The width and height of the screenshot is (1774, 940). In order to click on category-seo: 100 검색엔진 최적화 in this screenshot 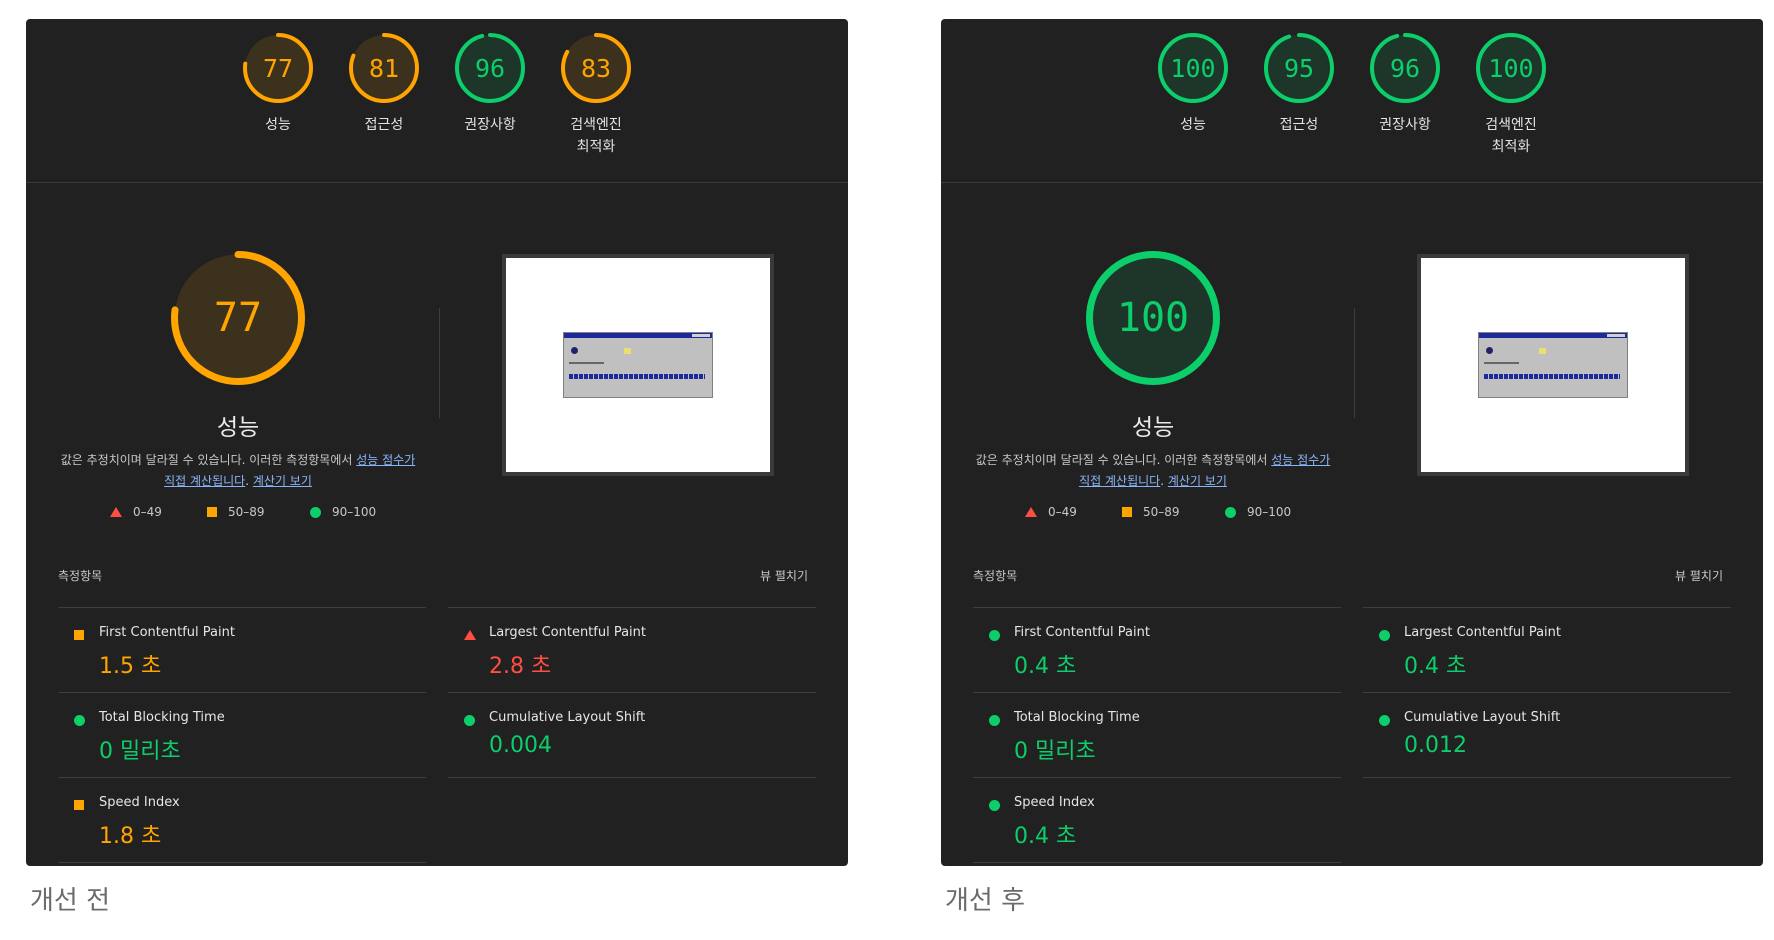, I will do `click(1511, 95)`.